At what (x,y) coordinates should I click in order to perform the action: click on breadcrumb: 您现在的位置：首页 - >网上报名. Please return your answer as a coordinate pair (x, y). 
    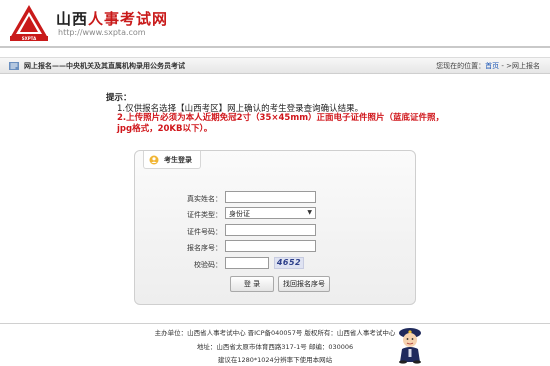
    Looking at the image, I should click on (488, 66).